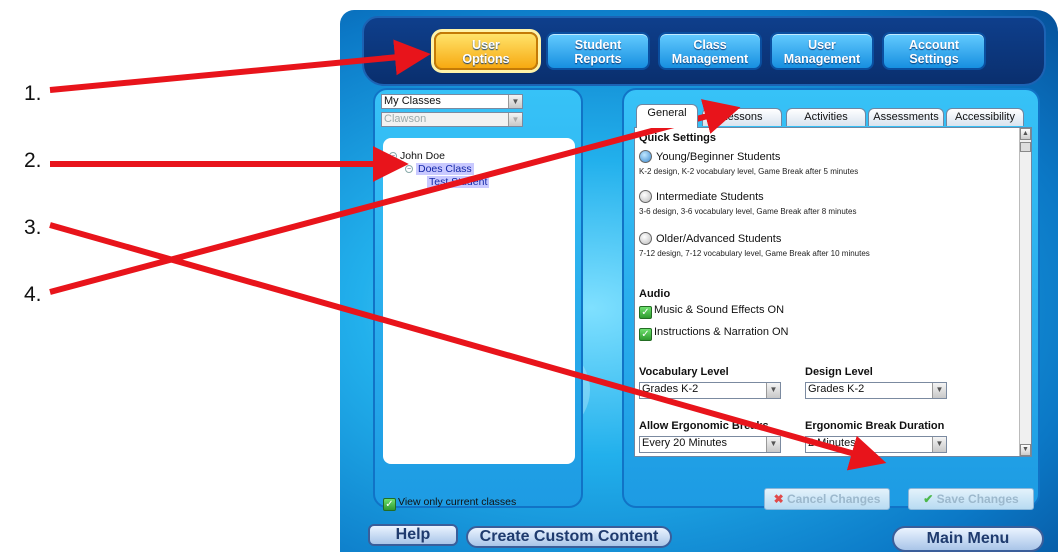 This screenshot has width=1063, height=552. Describe the element at coordinates (710, 59) in the screenshot. I see `nav-class-management-line2: Management` at that location.